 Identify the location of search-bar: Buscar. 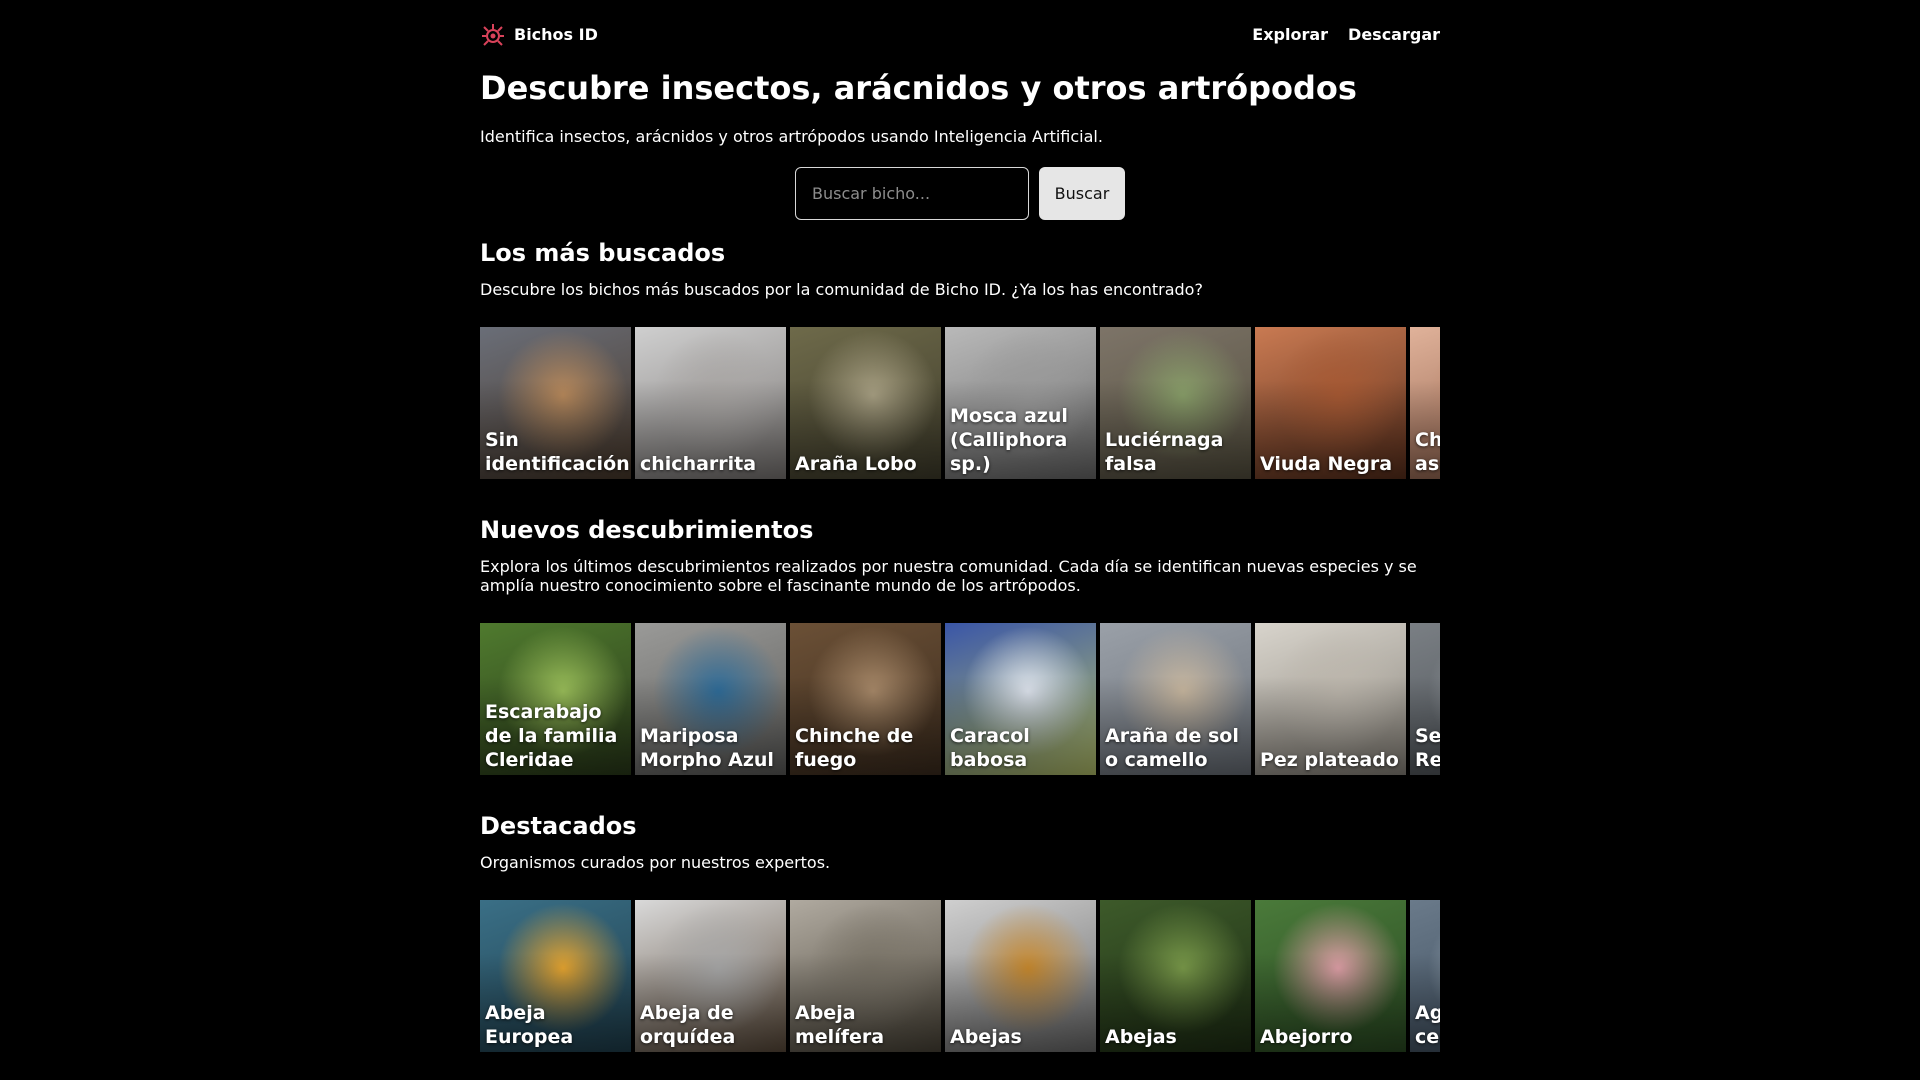
(960, 193).